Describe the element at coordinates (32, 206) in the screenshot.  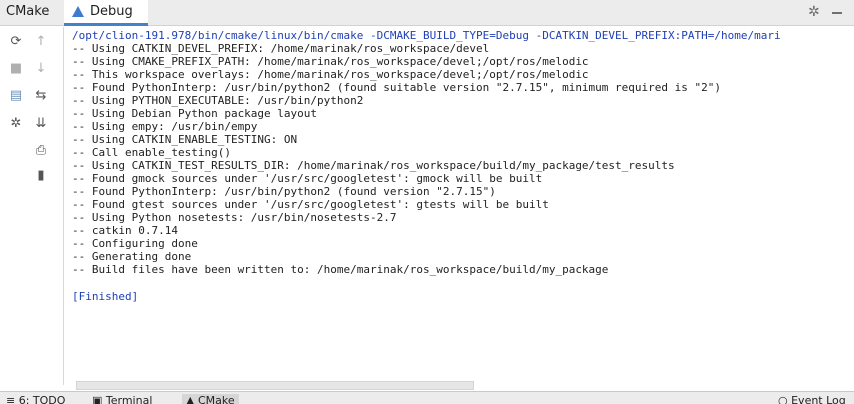
I see `console-toolbar: ⟳ ↑ ■ ↓ ▤ ⇆ ✲ ⇊ ⎙ ▮` at that location.